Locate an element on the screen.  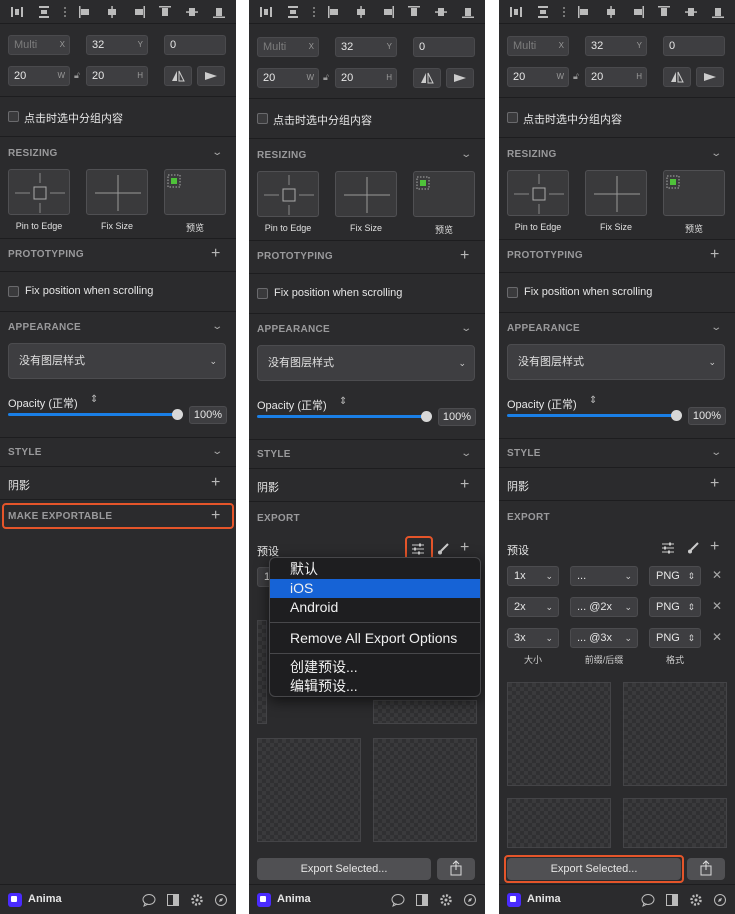
brush-icon is located at coordinates (693, 548).